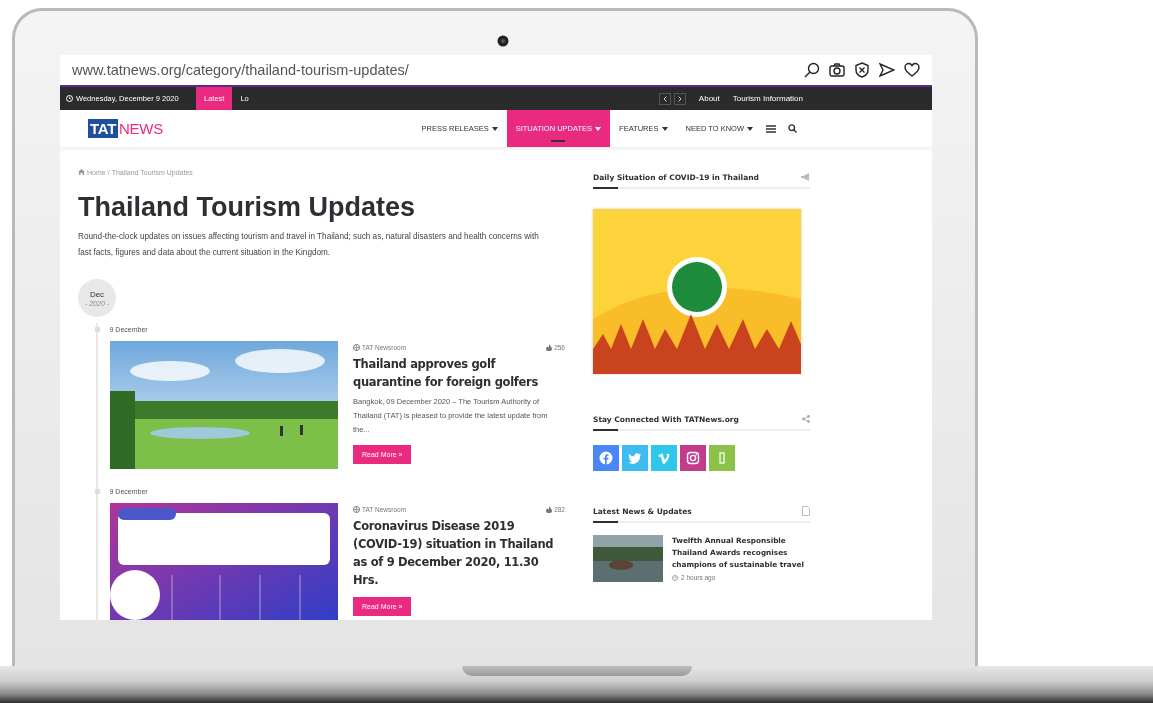 The height and width of the screenshot is (703, 1153). I want to click on post-title: Thailand approves golf quarantine for foreign golfers, so click(459, 373).